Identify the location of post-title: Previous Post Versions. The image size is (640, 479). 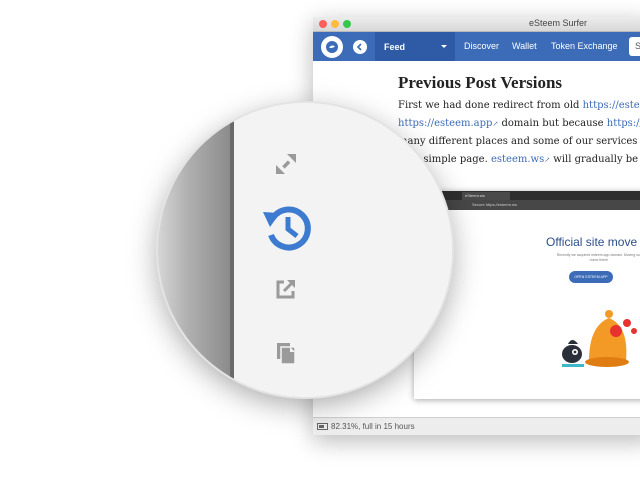
(480, 82).